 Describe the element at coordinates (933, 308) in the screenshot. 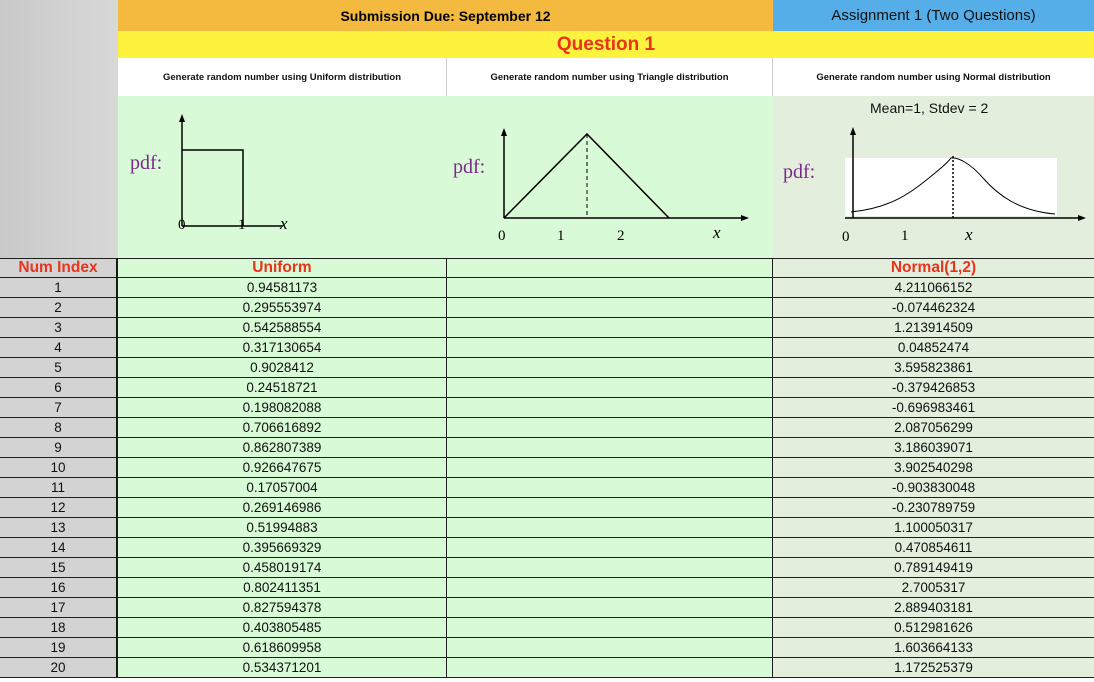

I see `normal-value-cell: -0.074462324` at that location.